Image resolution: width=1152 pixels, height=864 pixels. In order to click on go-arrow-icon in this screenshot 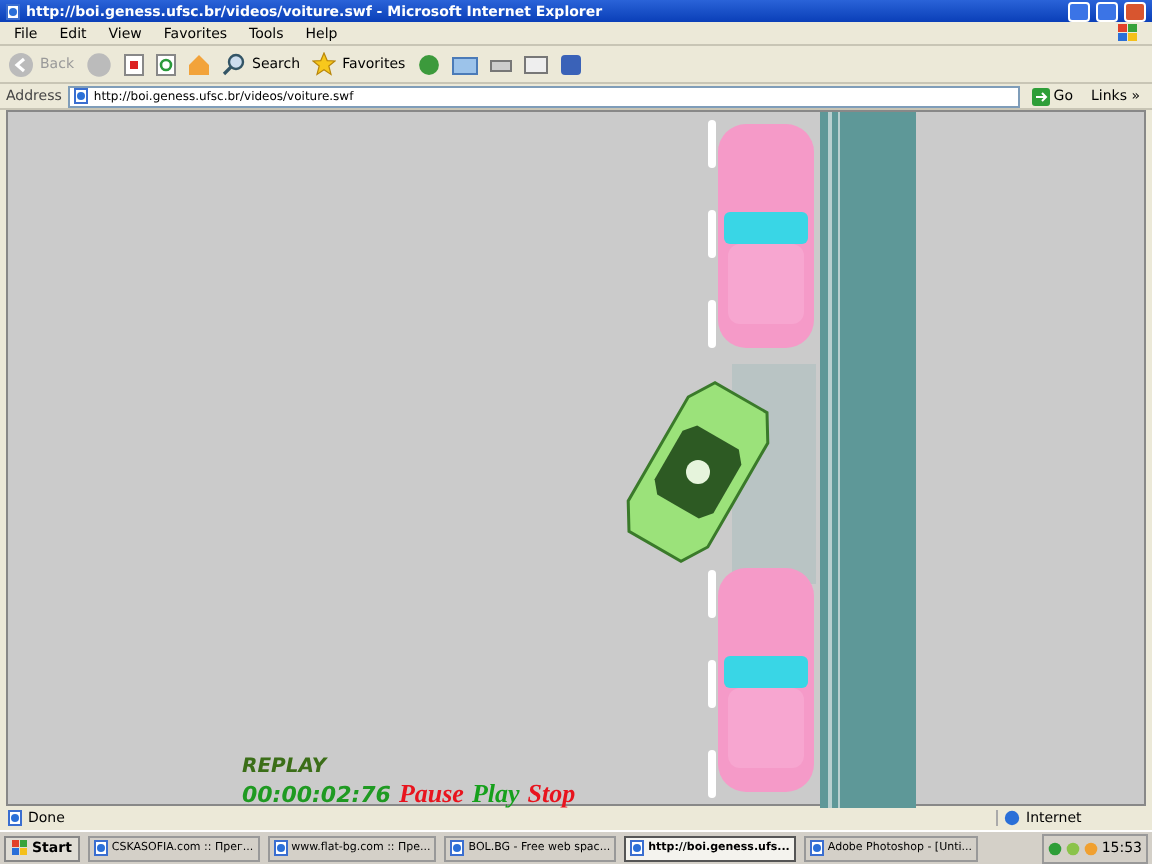, I will do `click(1040, 96)`.